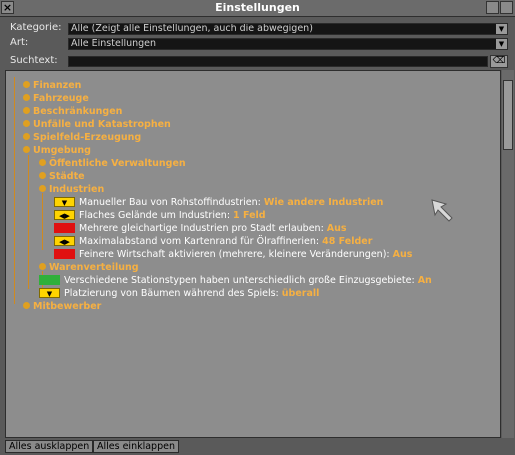  I want to click on tree-node-fahrzeuge: Fahrzeuge, so click(56, 98).